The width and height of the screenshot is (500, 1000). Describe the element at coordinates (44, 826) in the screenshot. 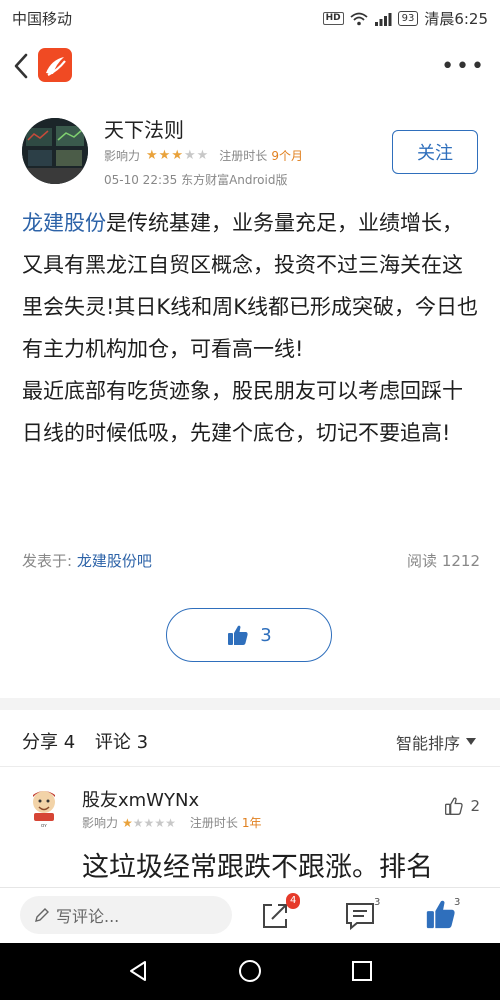

I see `svg-text: ɑʏ` at that location.